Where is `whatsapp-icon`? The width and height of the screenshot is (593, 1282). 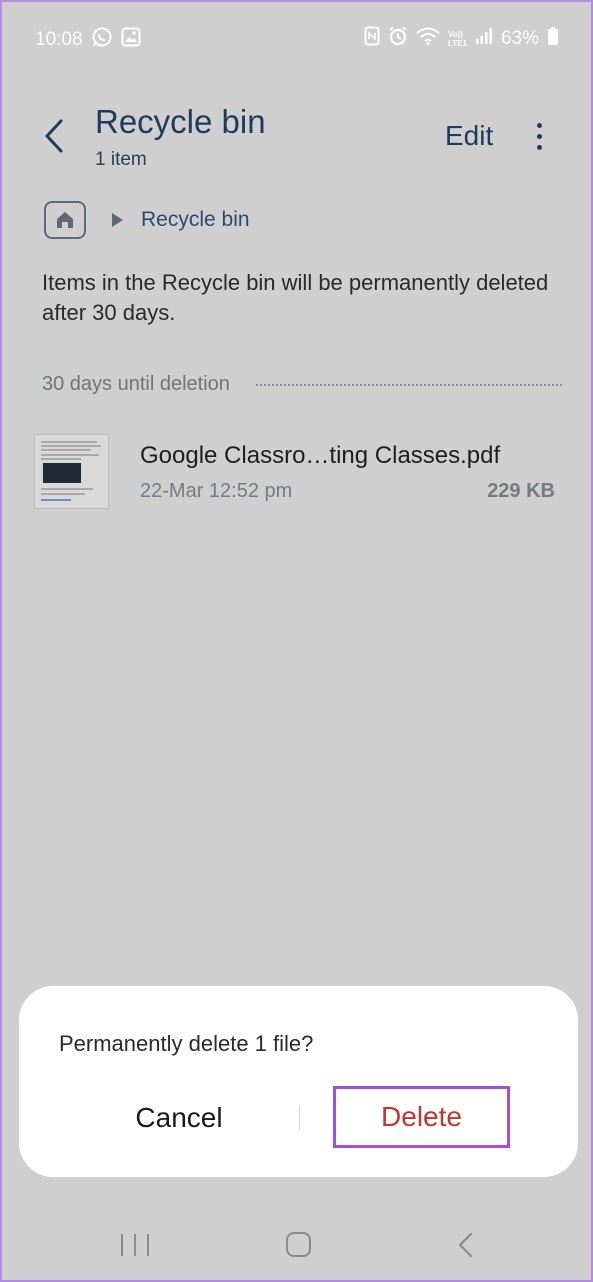 whatsapp-icon is located at coordinates (102, 40).